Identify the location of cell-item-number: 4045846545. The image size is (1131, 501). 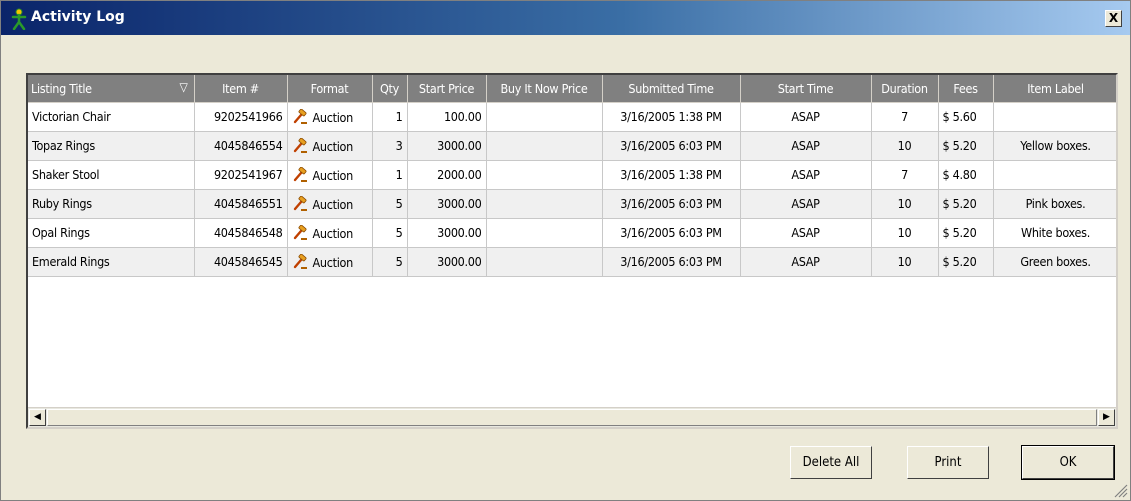
(241, 262).